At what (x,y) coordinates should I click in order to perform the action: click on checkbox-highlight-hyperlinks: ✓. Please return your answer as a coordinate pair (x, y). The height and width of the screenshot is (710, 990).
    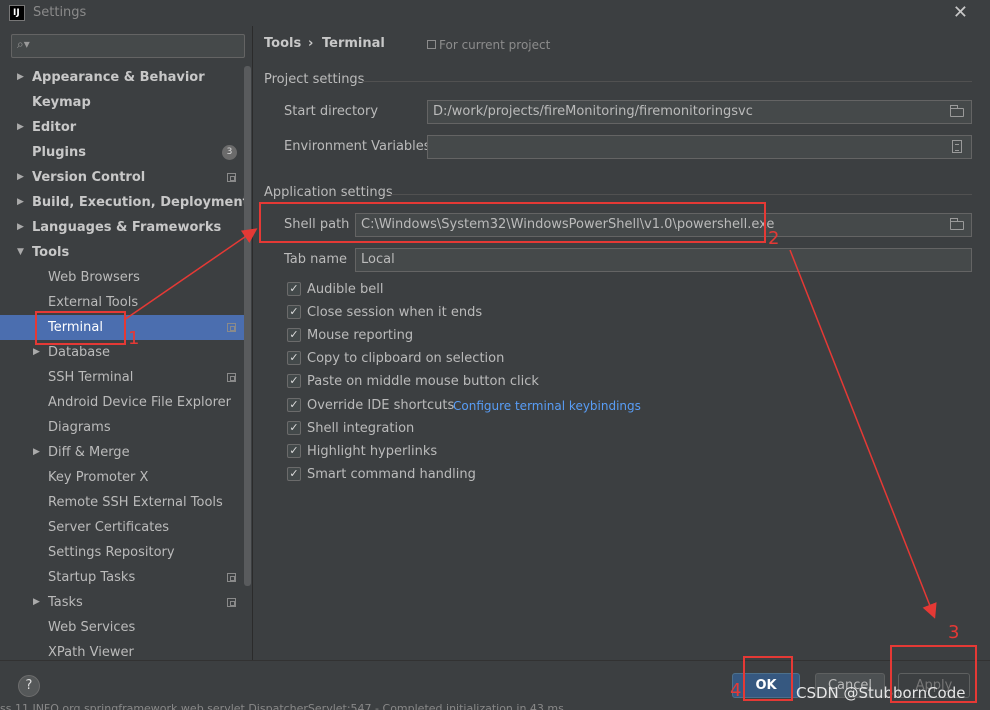
    Looking at the image, I should click on (294, 451).